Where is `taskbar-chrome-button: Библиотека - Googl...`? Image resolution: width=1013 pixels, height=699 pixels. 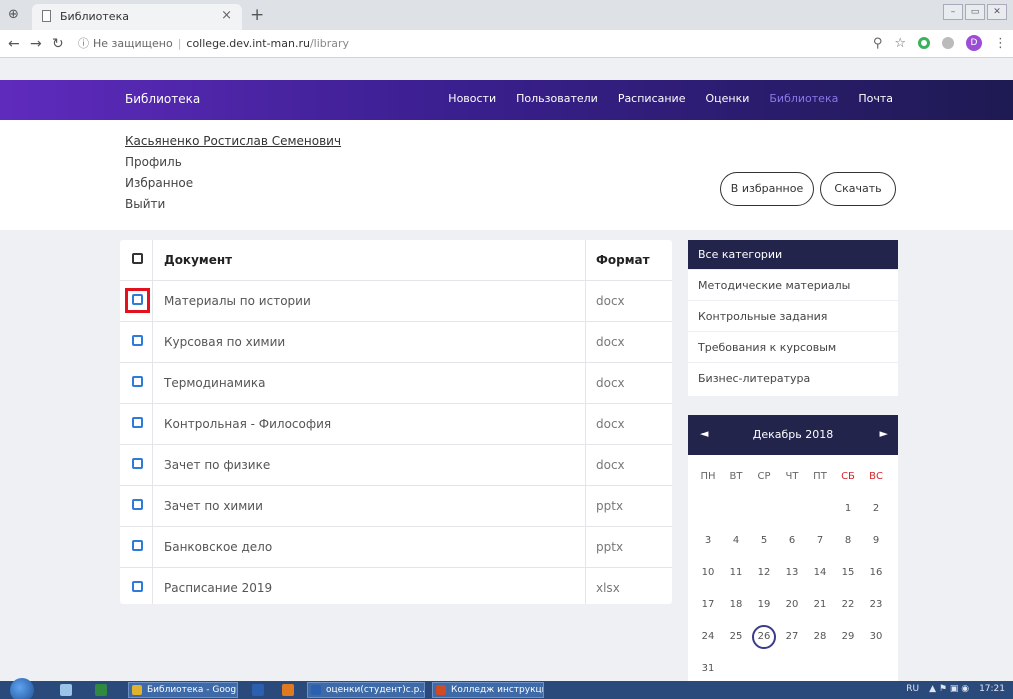
taskbar-chrome-button: Библиотека - Googl... is located at coordinates (183, 690).